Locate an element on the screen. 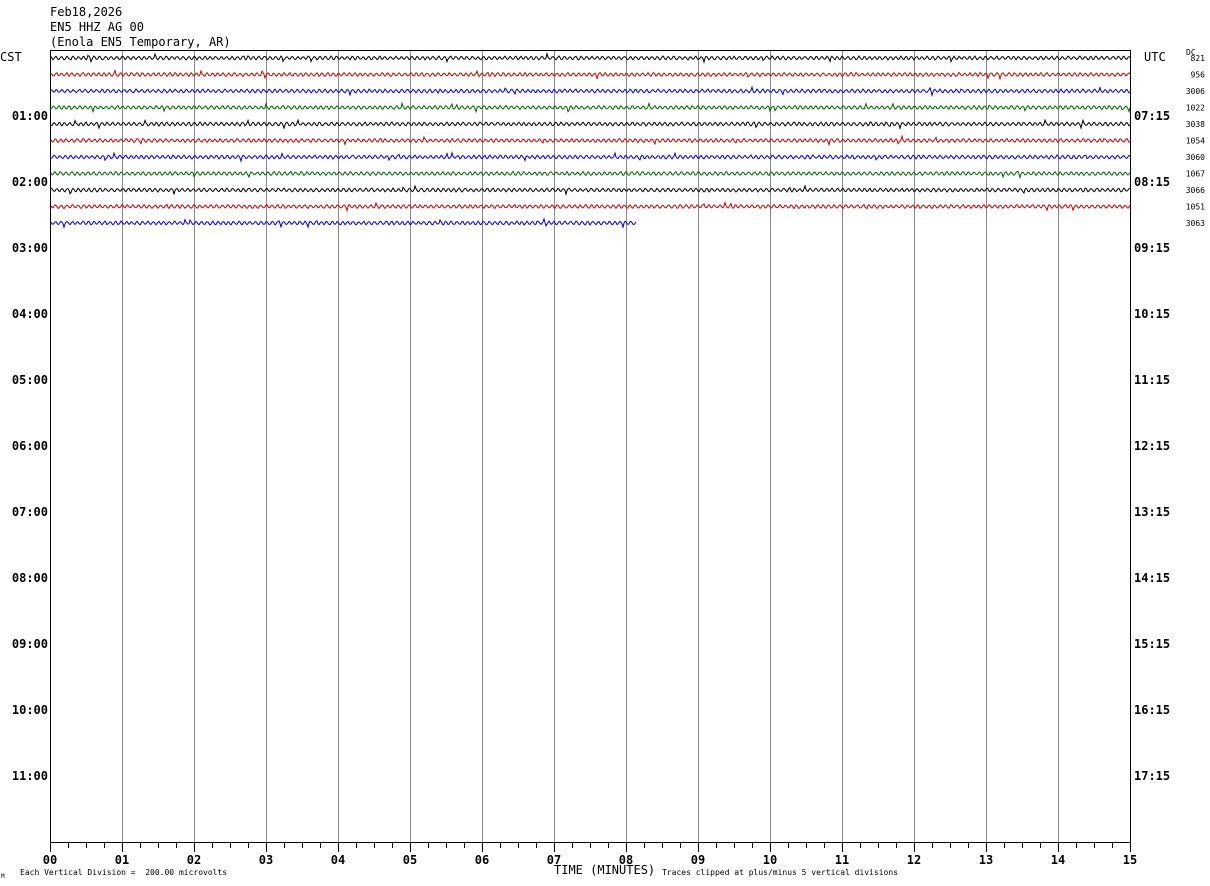 Image resolution: width=1210 pixels, height=886 pixels. y-tick-label-left: 09:00 is located at coordinates (30, 644).